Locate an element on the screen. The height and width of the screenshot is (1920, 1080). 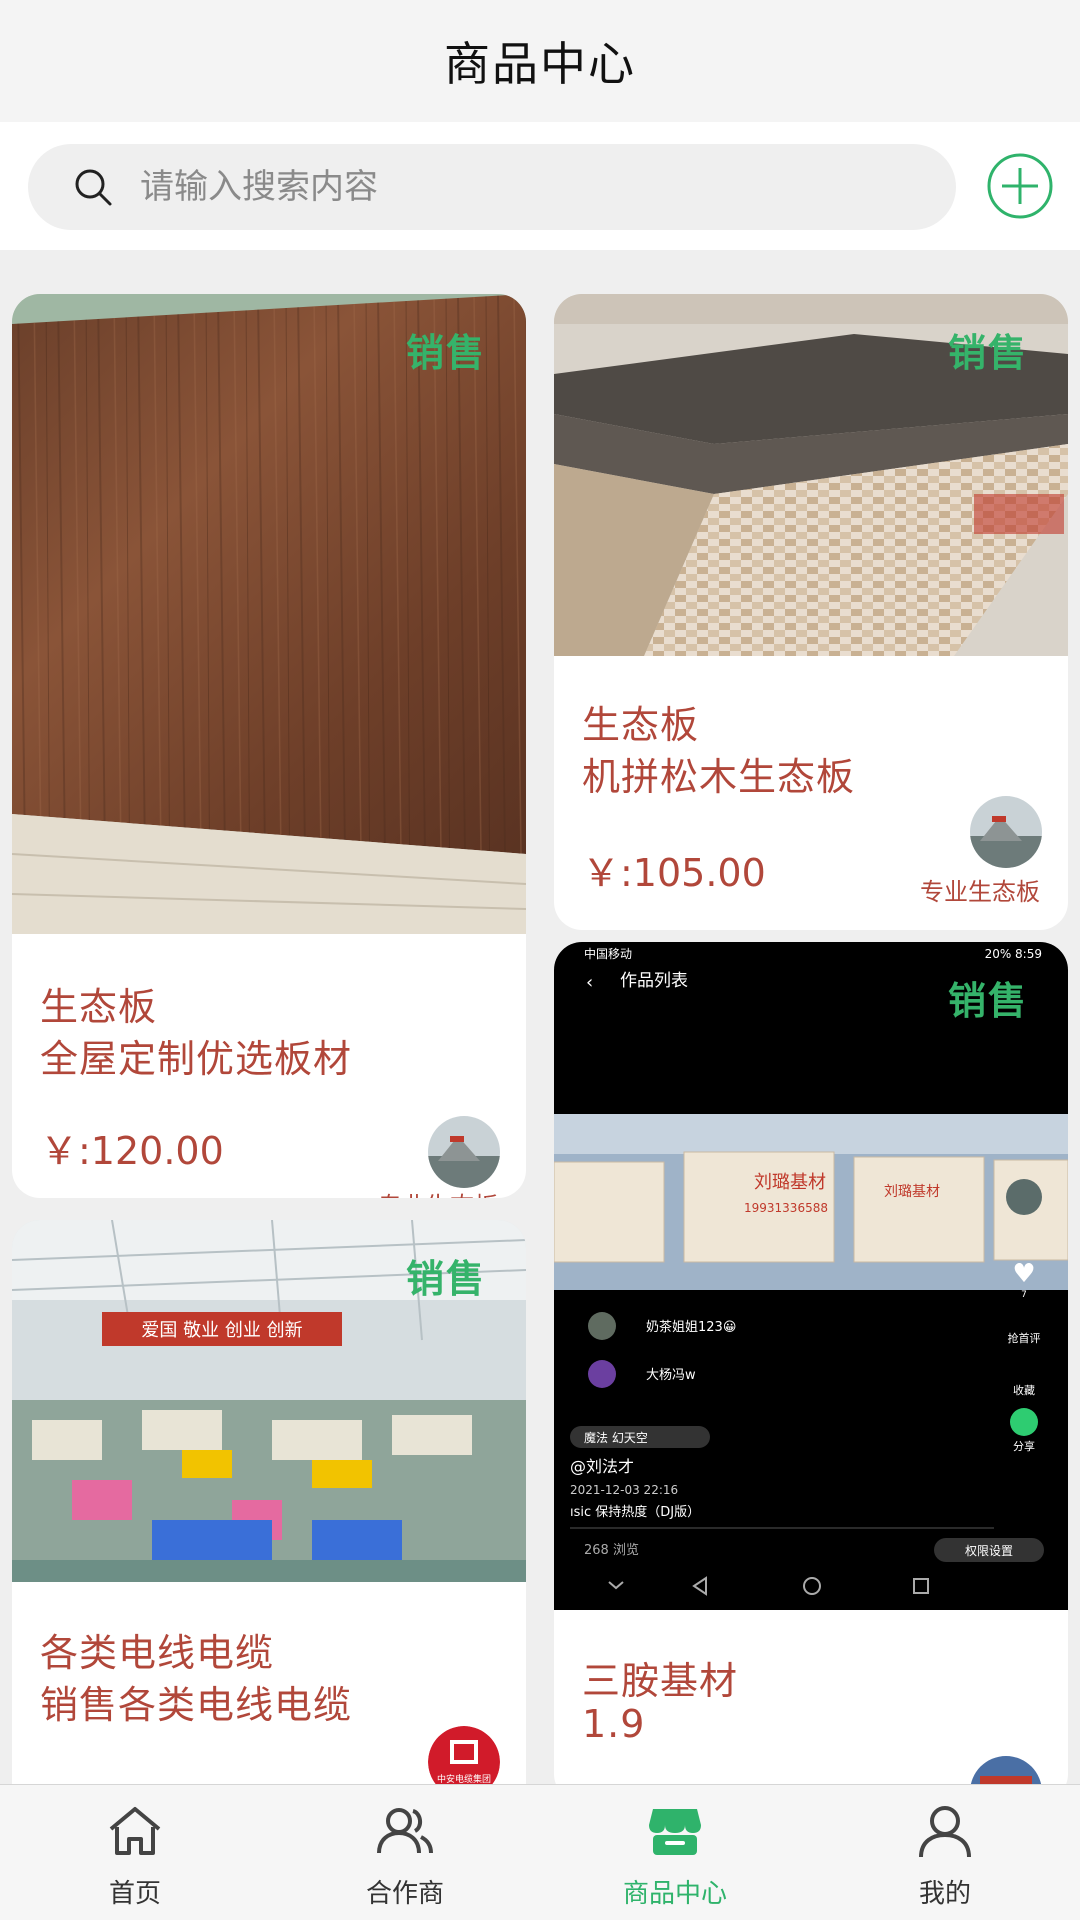
permission-setting: 权限设置 is located at coordinates (989, 1551).